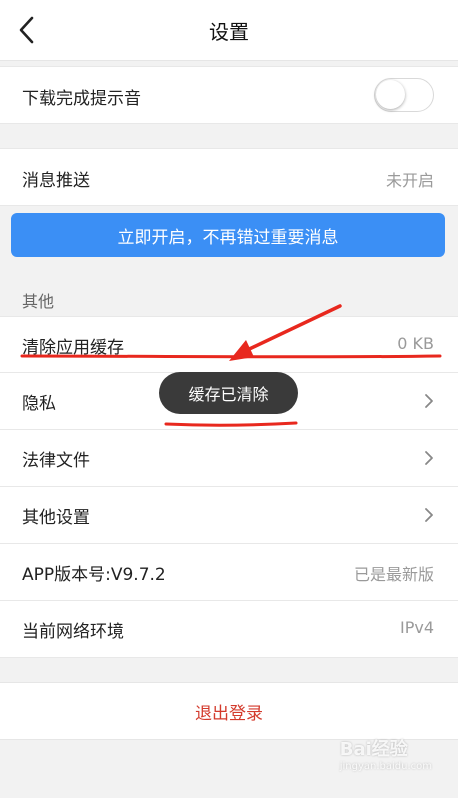 Image resolution: width=458 pixels, height=798 pixels. What do you see at coordinates (229, 95) in the screenshot?
I see `download-sound-row: 下载完成提示音` at bounding box center [229, 95].